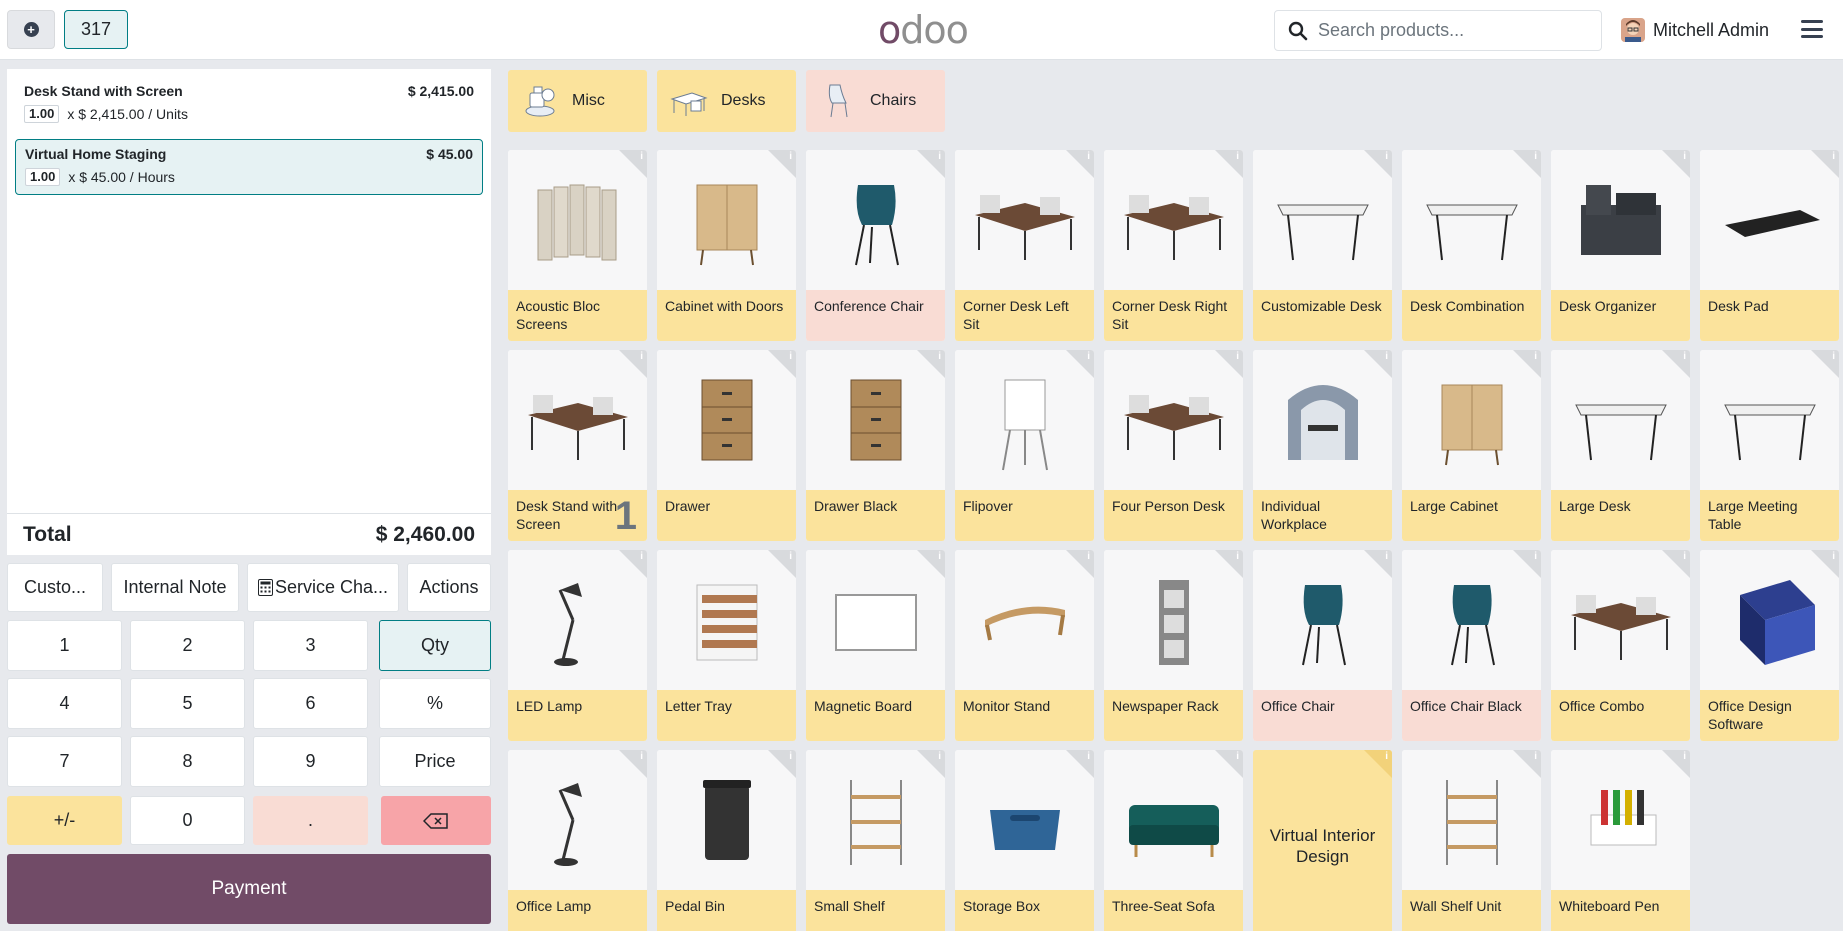 Image resolution: width=1843 pixels, height=931 pixels. I want to click on product-name: Desk Organizer, so click(1620, 315).